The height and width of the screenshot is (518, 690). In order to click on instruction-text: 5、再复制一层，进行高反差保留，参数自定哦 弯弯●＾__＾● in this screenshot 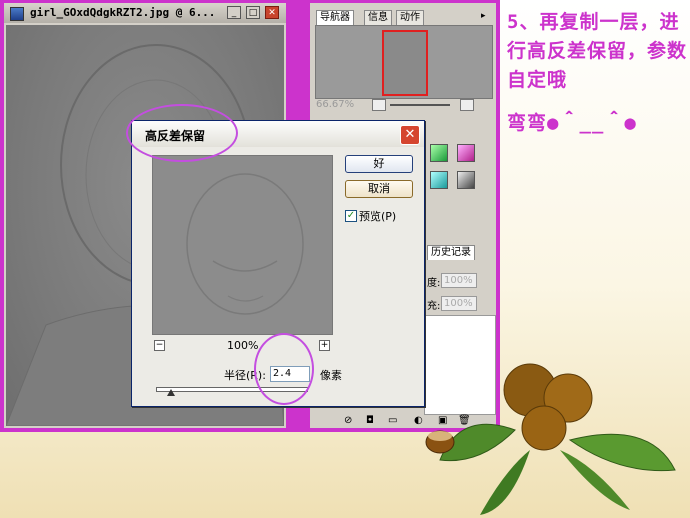, I will do `click(598, 73)`.